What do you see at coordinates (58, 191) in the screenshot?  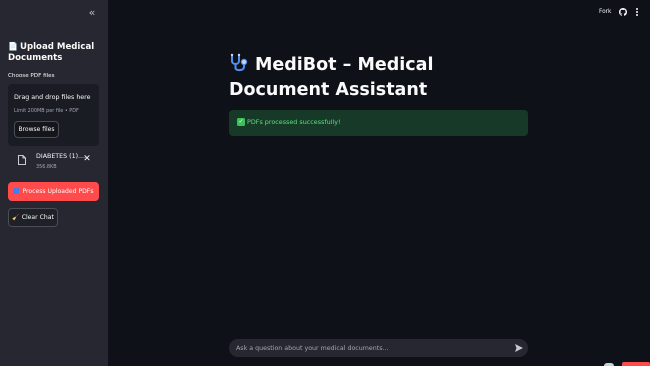 I see `process-pdfs-label: Process Uploaded PDFs` at bounding box center [58, 191].